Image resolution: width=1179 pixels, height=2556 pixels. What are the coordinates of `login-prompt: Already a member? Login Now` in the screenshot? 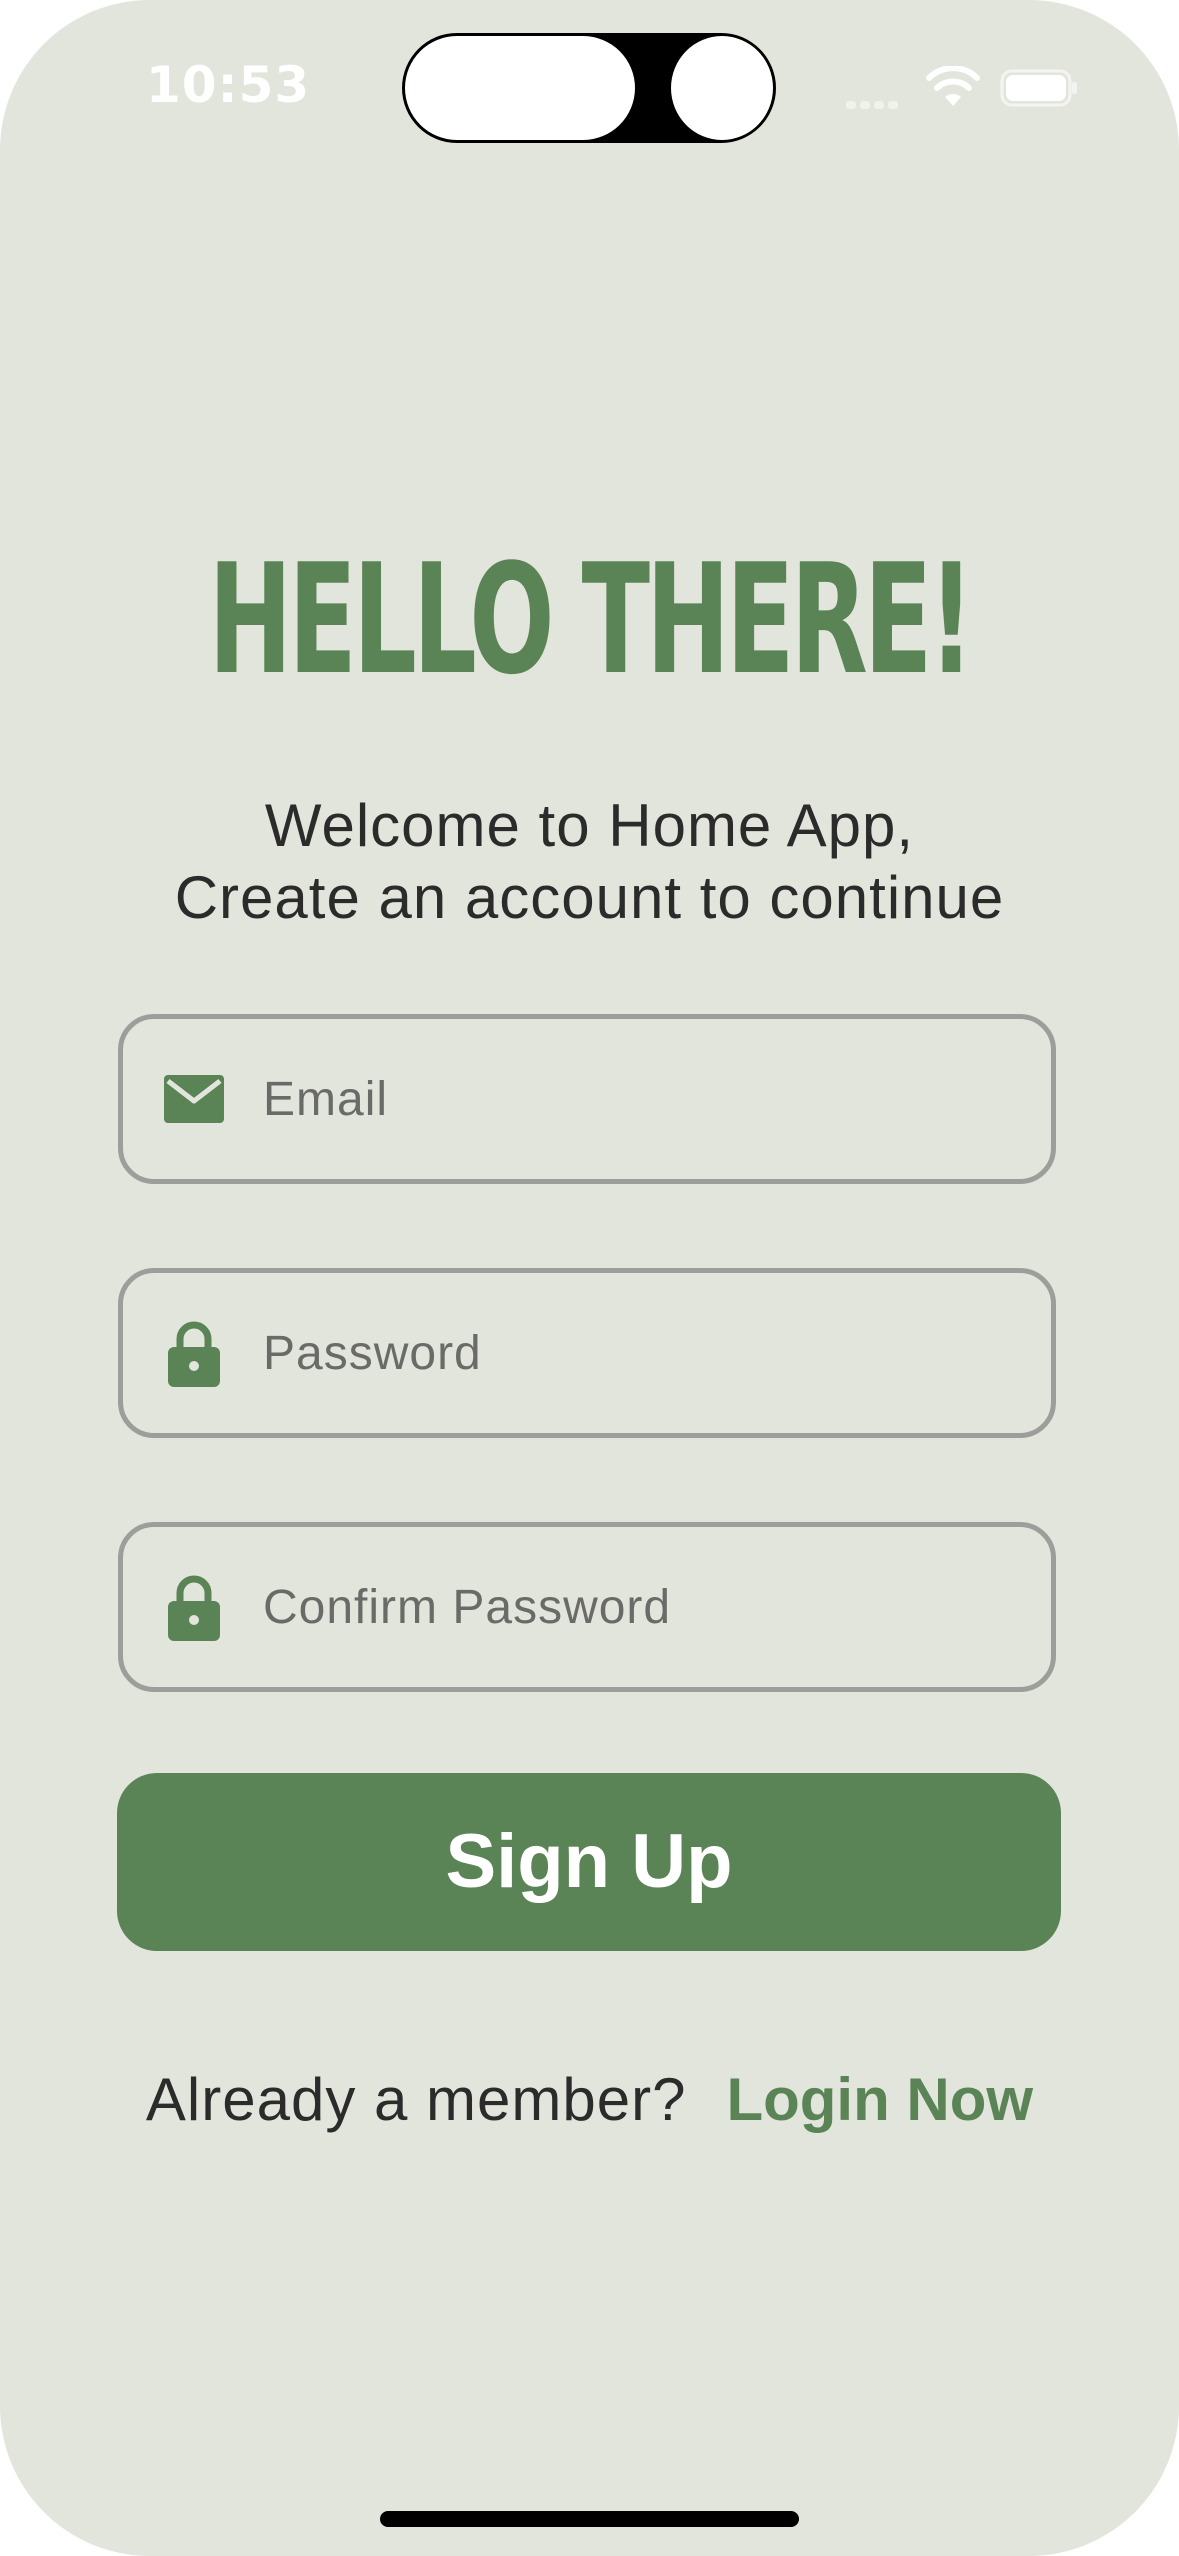 It's located at (589, 2100).